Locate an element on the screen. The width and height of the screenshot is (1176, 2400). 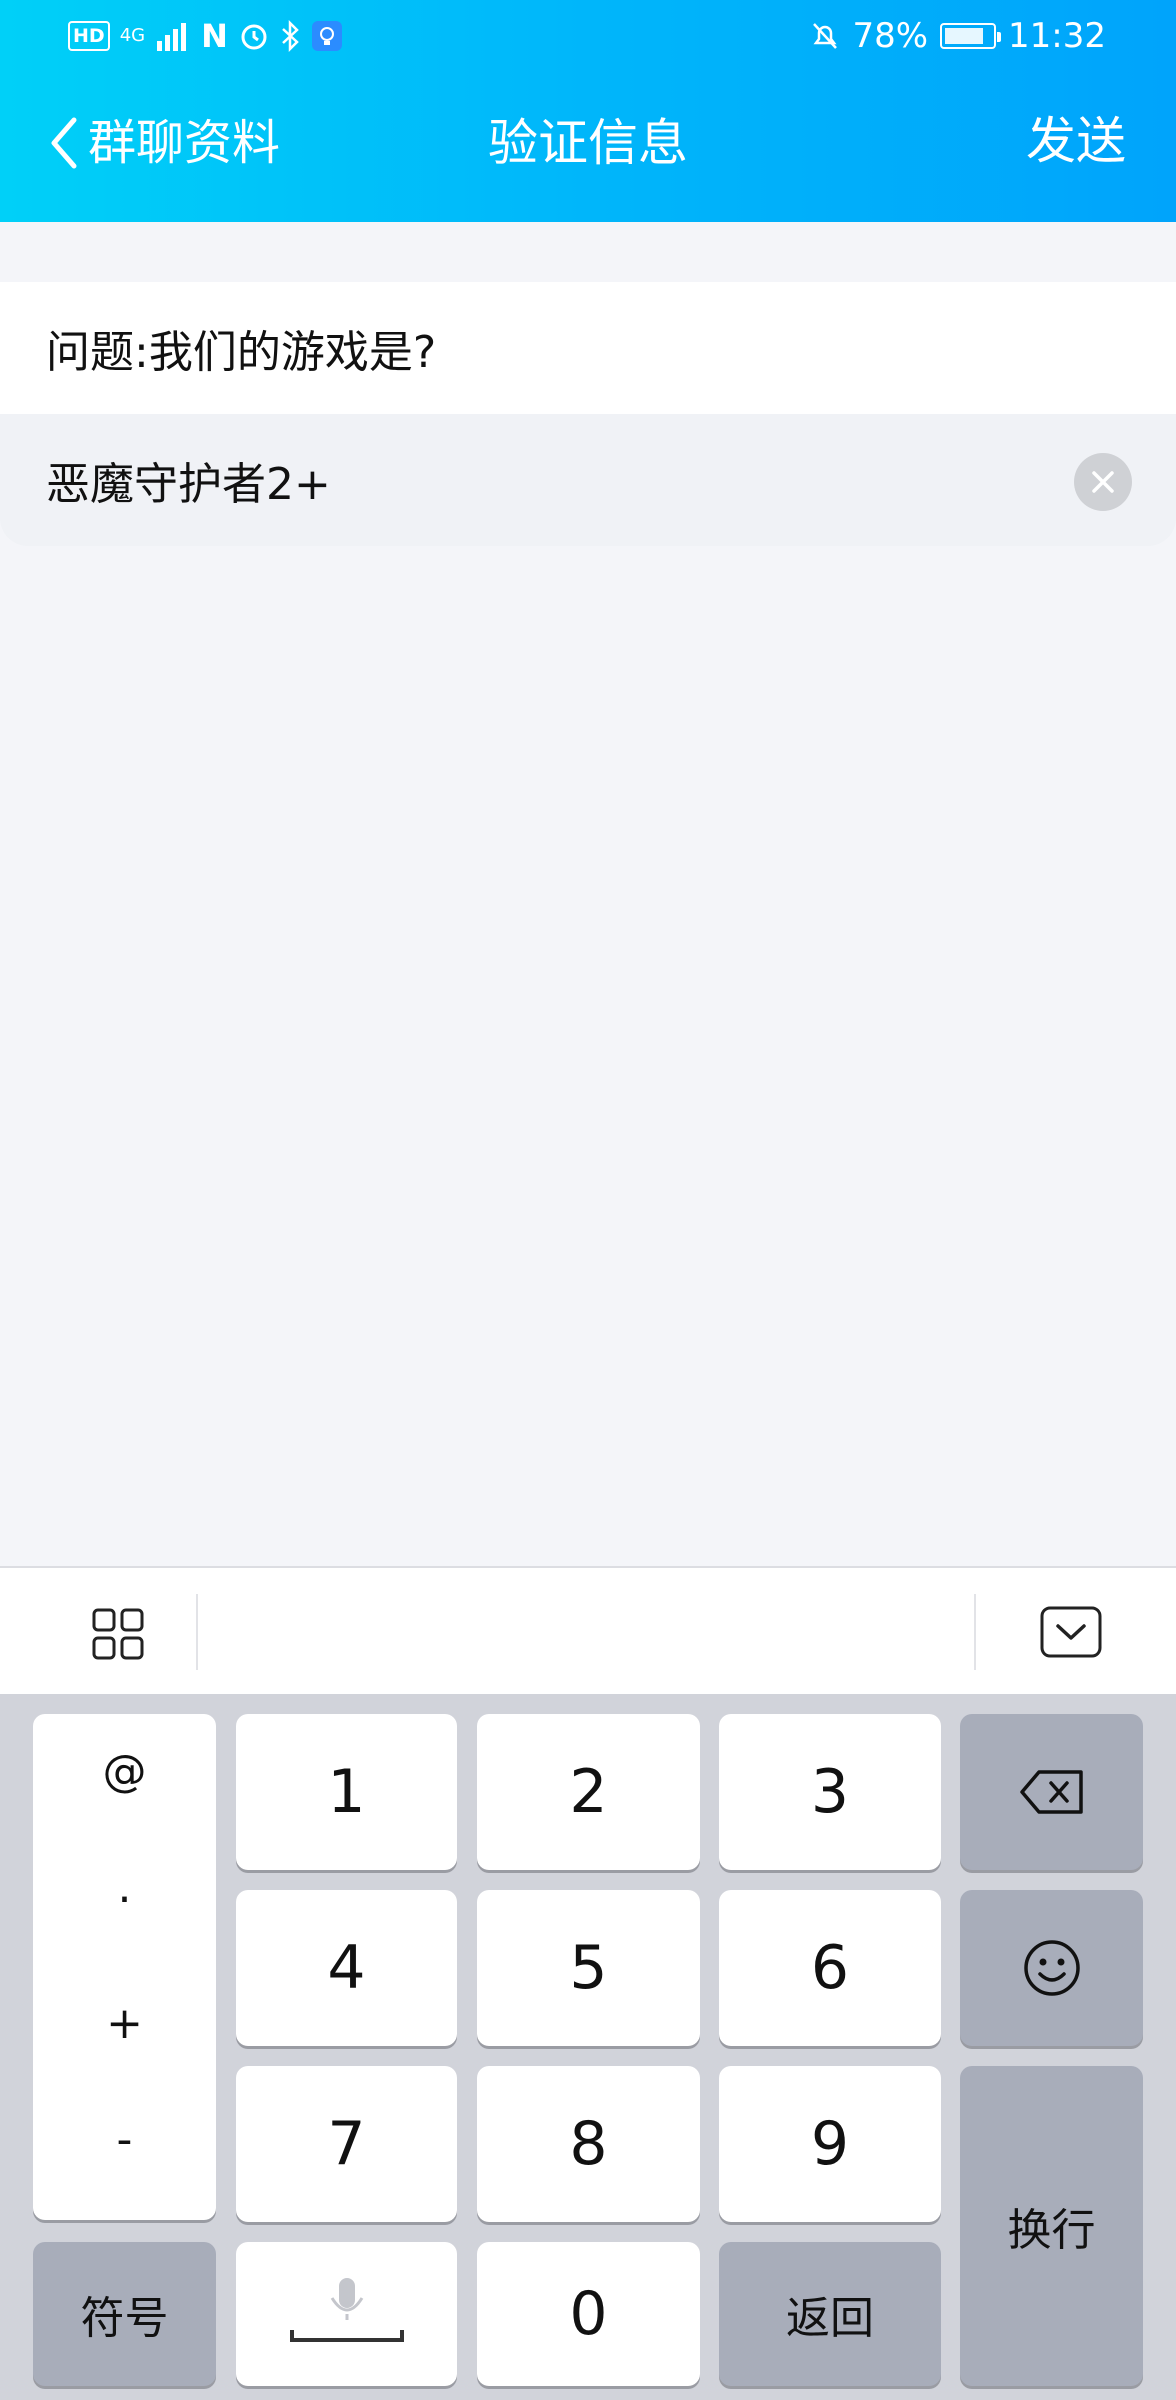
status-right-icons: 78% 11:32 is located at coordinates (958, 36).